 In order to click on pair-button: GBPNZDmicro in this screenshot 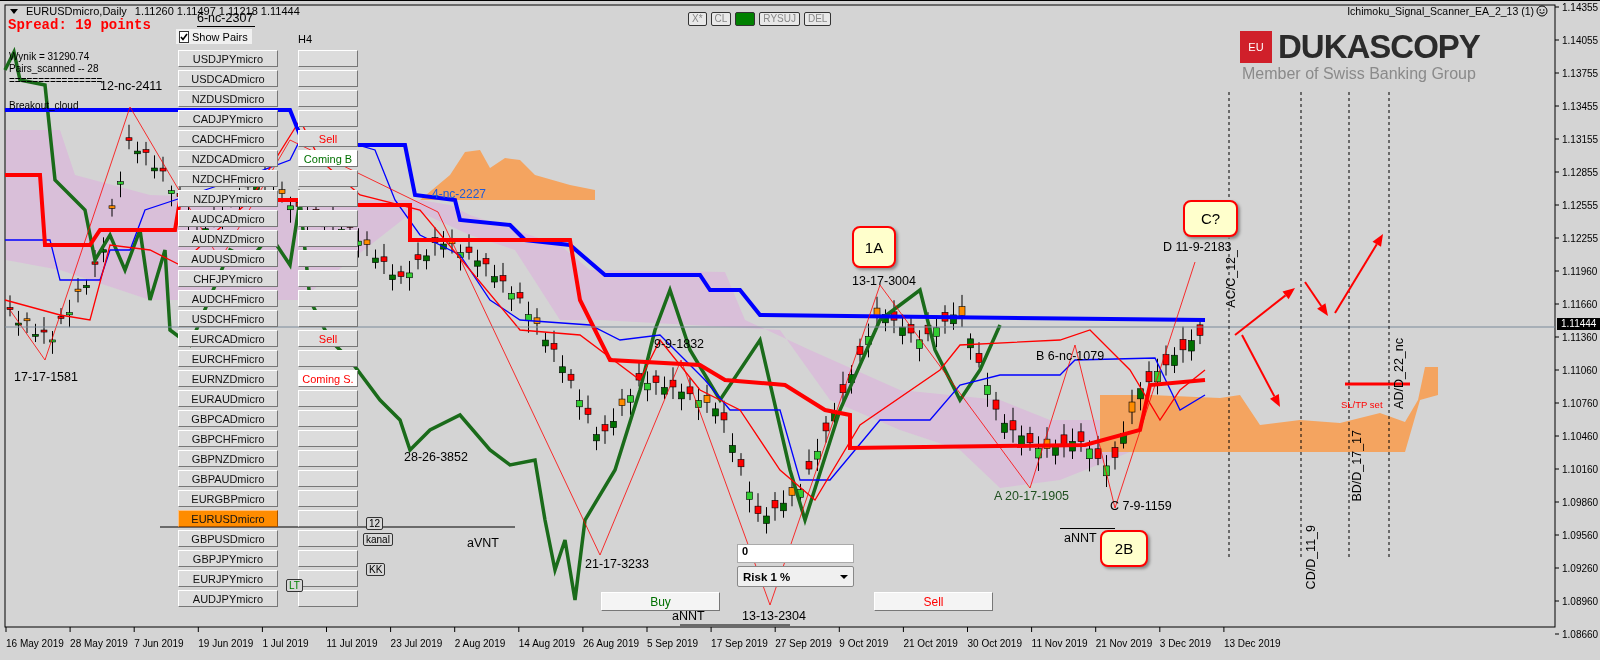, I will do `click(228, 458)`.